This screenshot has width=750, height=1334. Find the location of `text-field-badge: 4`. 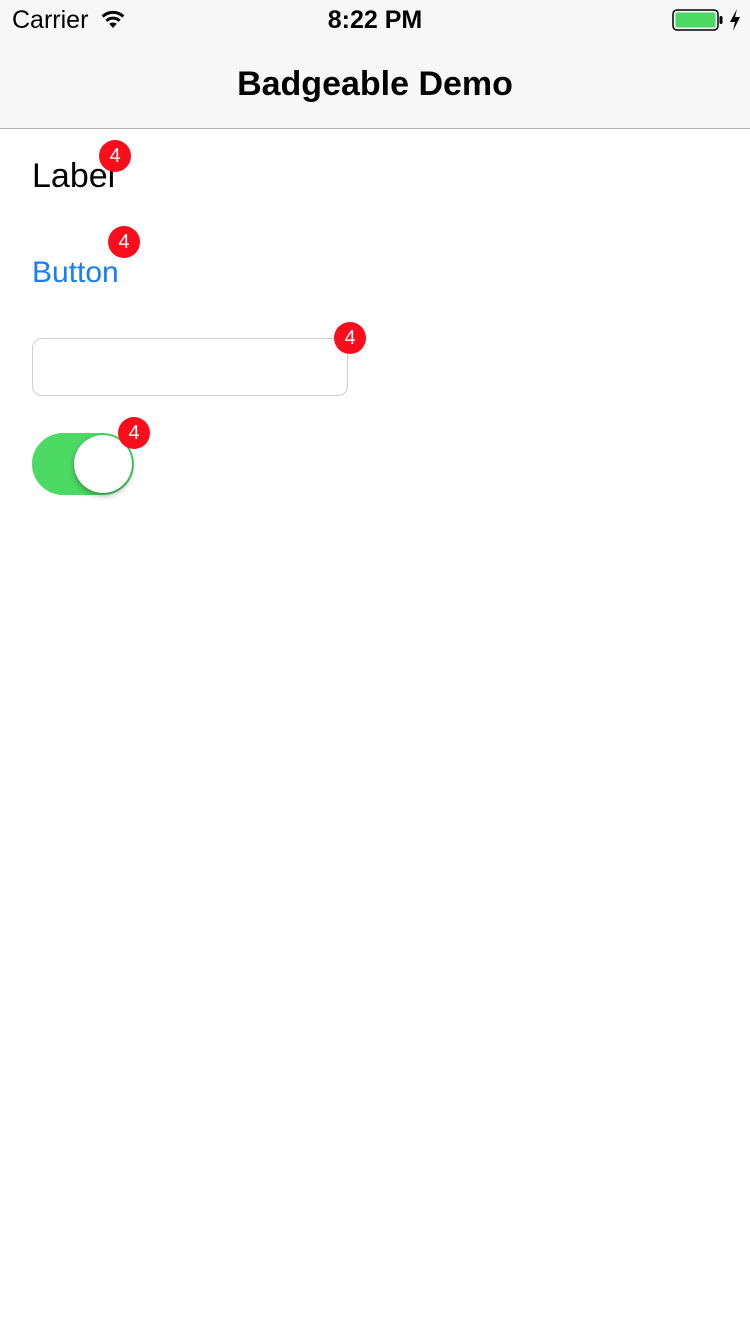

text-field-badge: 4 is located at coordinates (350, 338).